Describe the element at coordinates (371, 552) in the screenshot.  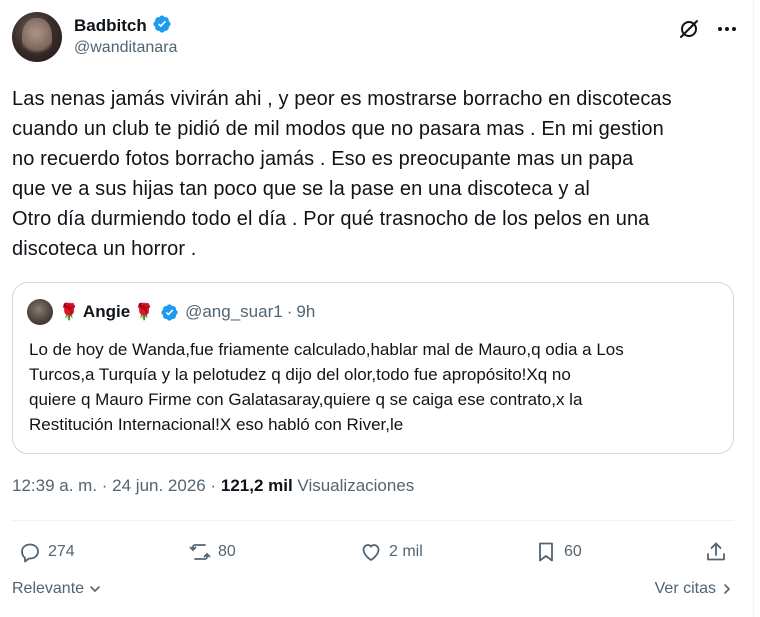
I see `heart-icon` at that location.